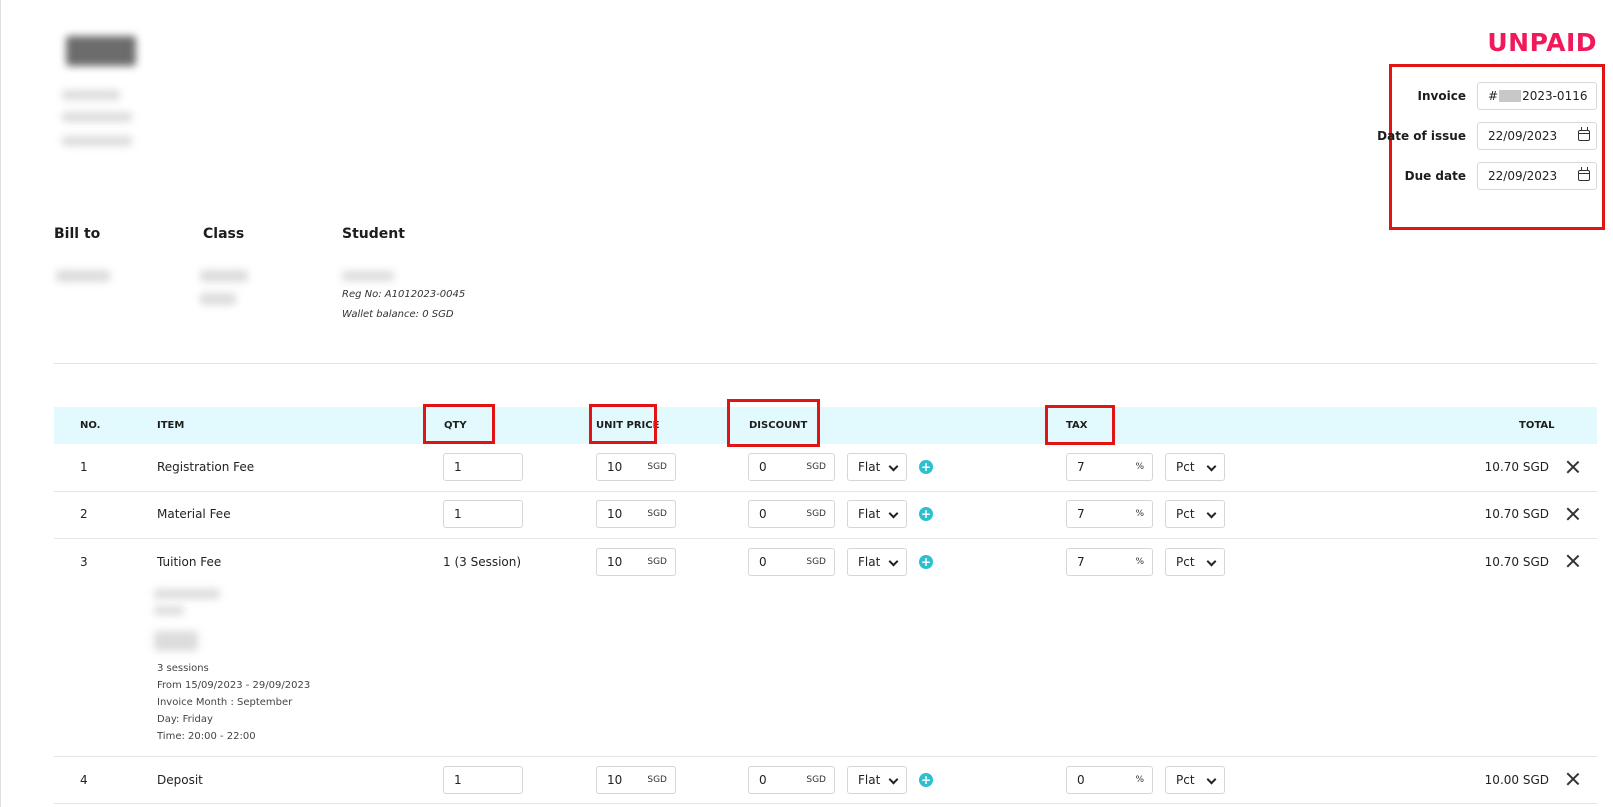  I want to click on unit-price-currency: SGD, so click(657, 467).